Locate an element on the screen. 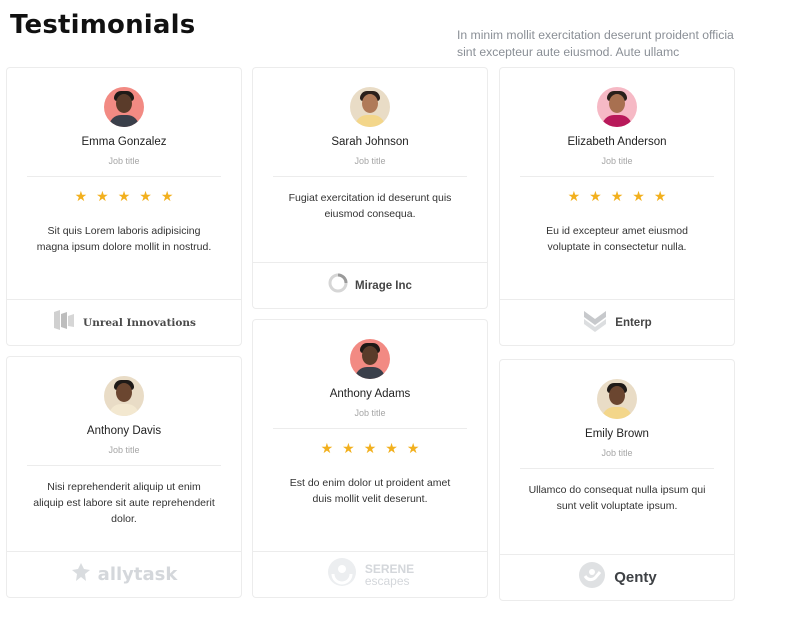 The height and width of the screenshot is (620, 785). company-name: SERENE escapes is located at coordinates (389, 575).